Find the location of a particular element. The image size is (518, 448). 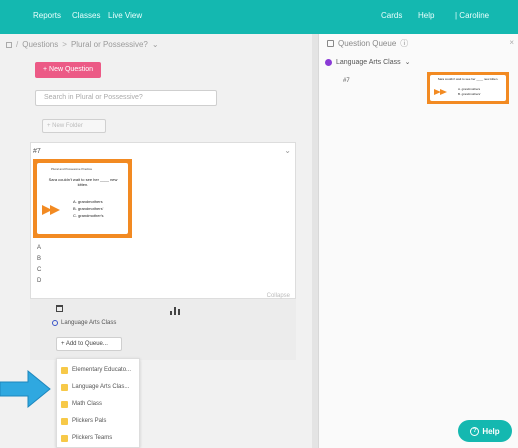

nav-reports: Reports is located at coordinates (47, 15).